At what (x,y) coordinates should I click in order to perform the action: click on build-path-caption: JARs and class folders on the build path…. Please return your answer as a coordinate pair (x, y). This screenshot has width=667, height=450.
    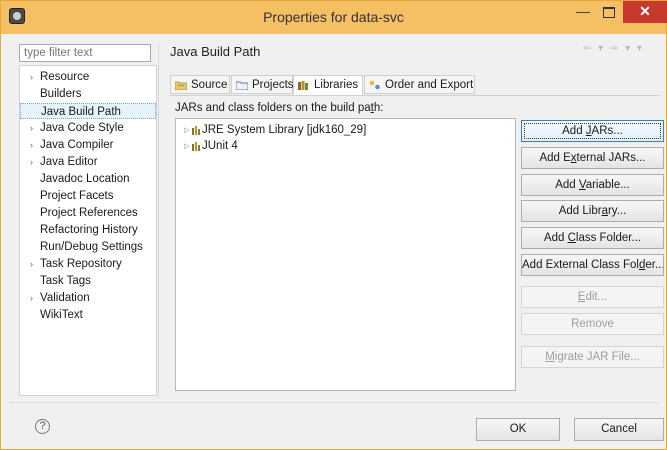
    Looking at the image, I should click on (279, 108).